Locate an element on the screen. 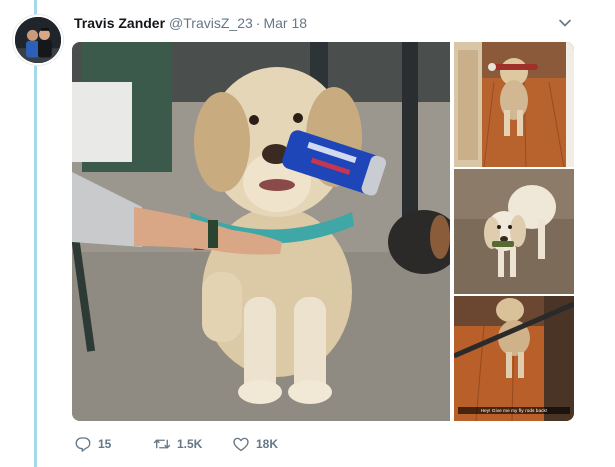 This screenshot has width=615, height=467. reply-button: 15 is located at coordinates (113, 444).